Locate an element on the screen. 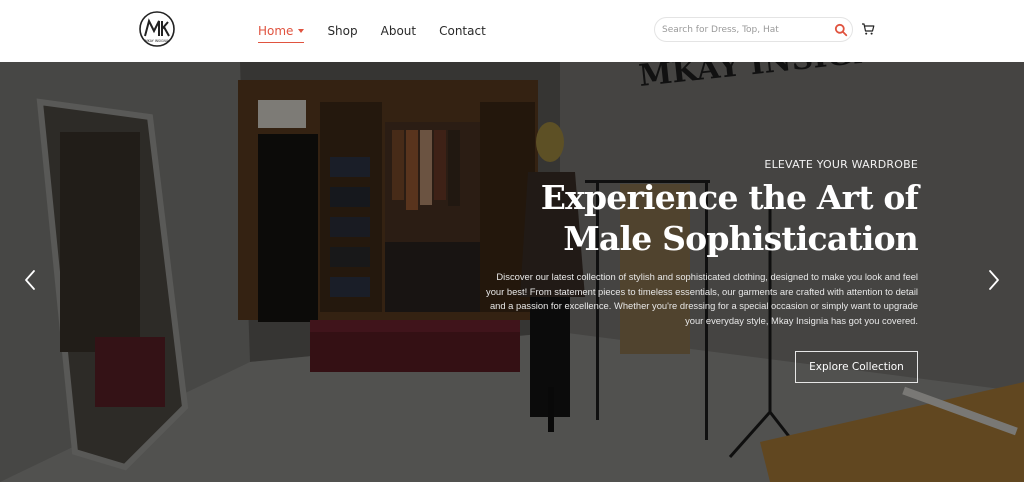 This screenshot has height=482, width=1024. cart-icon is located at coordinates (868, 29).